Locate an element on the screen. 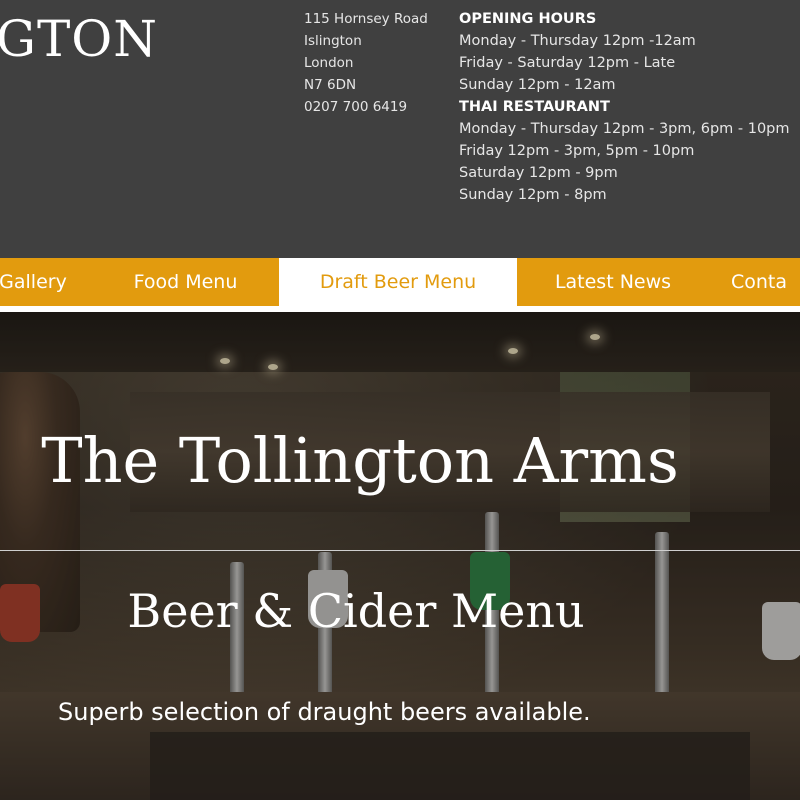 This screenshot has height=800, width=800. address-street: 115 Hornsey Road is located at coordinates (366, 19).